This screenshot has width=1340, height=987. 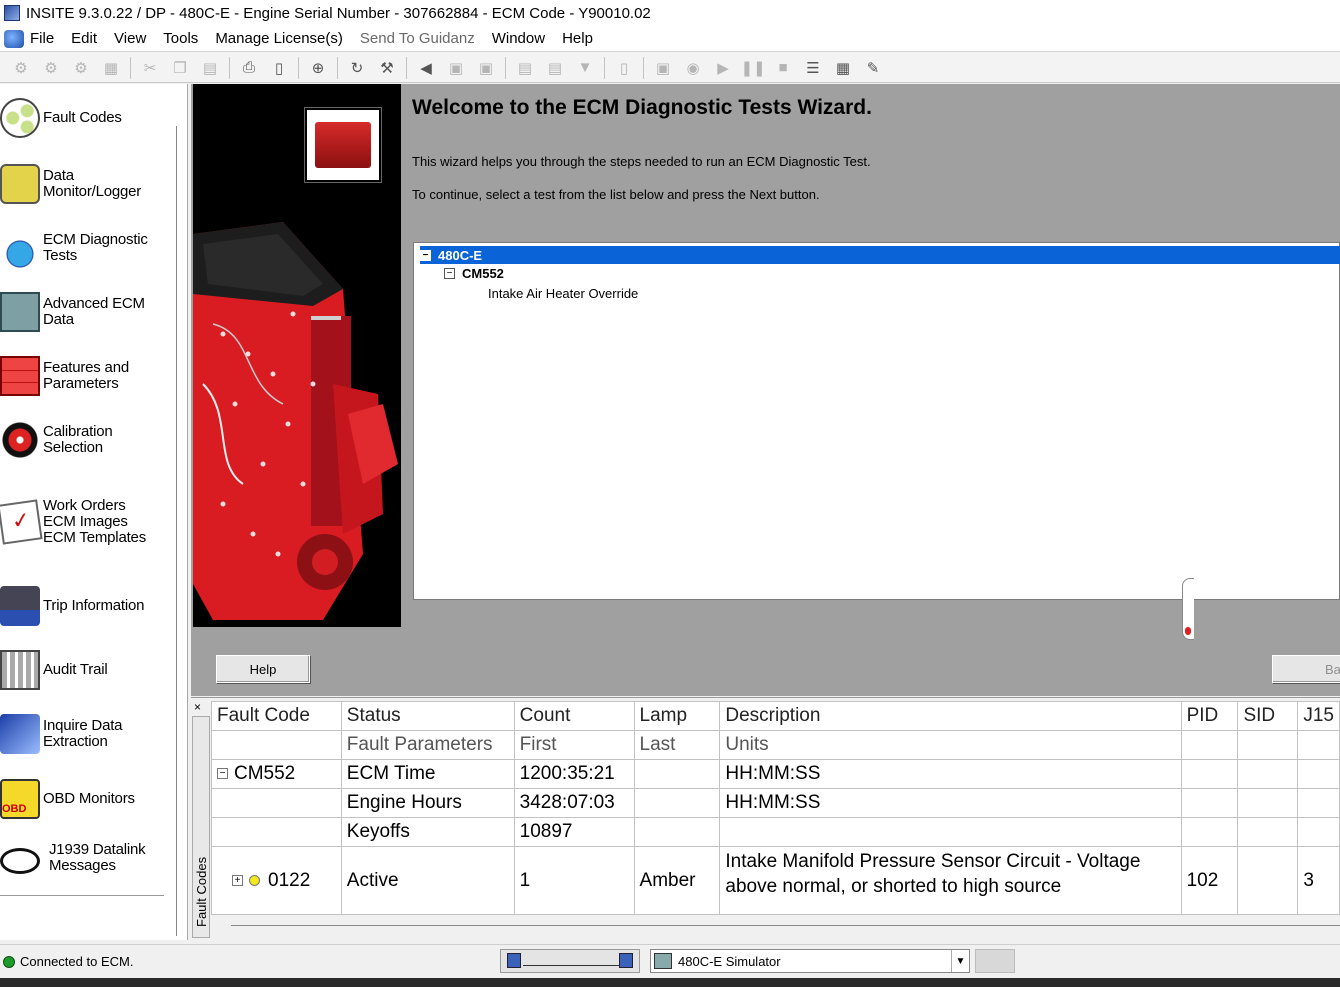 I want to click on table-row: Engine Hours 3428:07:03 HH:MM:SS, so click(x=775, y=803).